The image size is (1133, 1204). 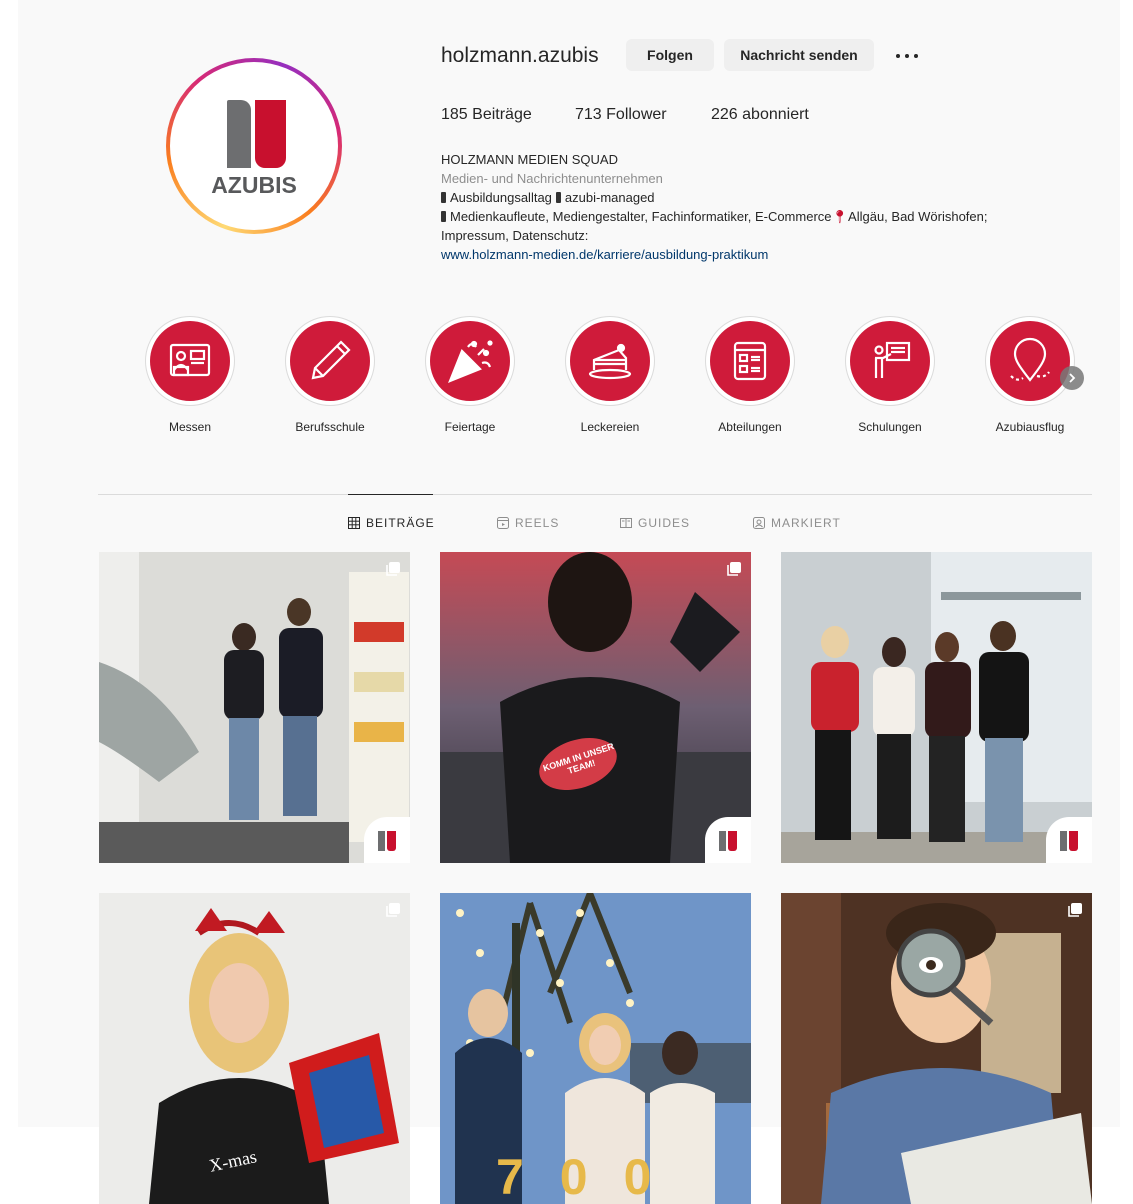 I want to click on bio-name: HOLZMANN MEDIEN SQUAD, so click(x=529, y=159).